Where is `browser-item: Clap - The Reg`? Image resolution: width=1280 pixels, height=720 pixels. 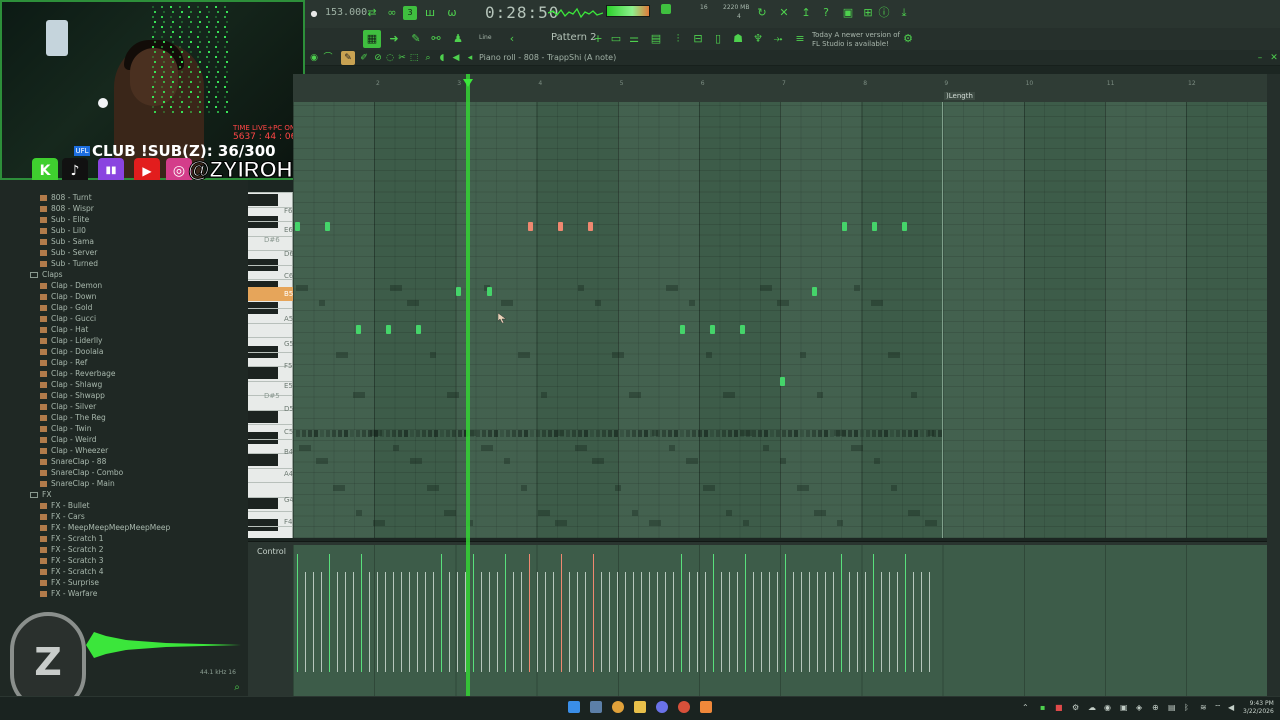
browser-item: Clap - The Reg is located at coordinates (73, 417).